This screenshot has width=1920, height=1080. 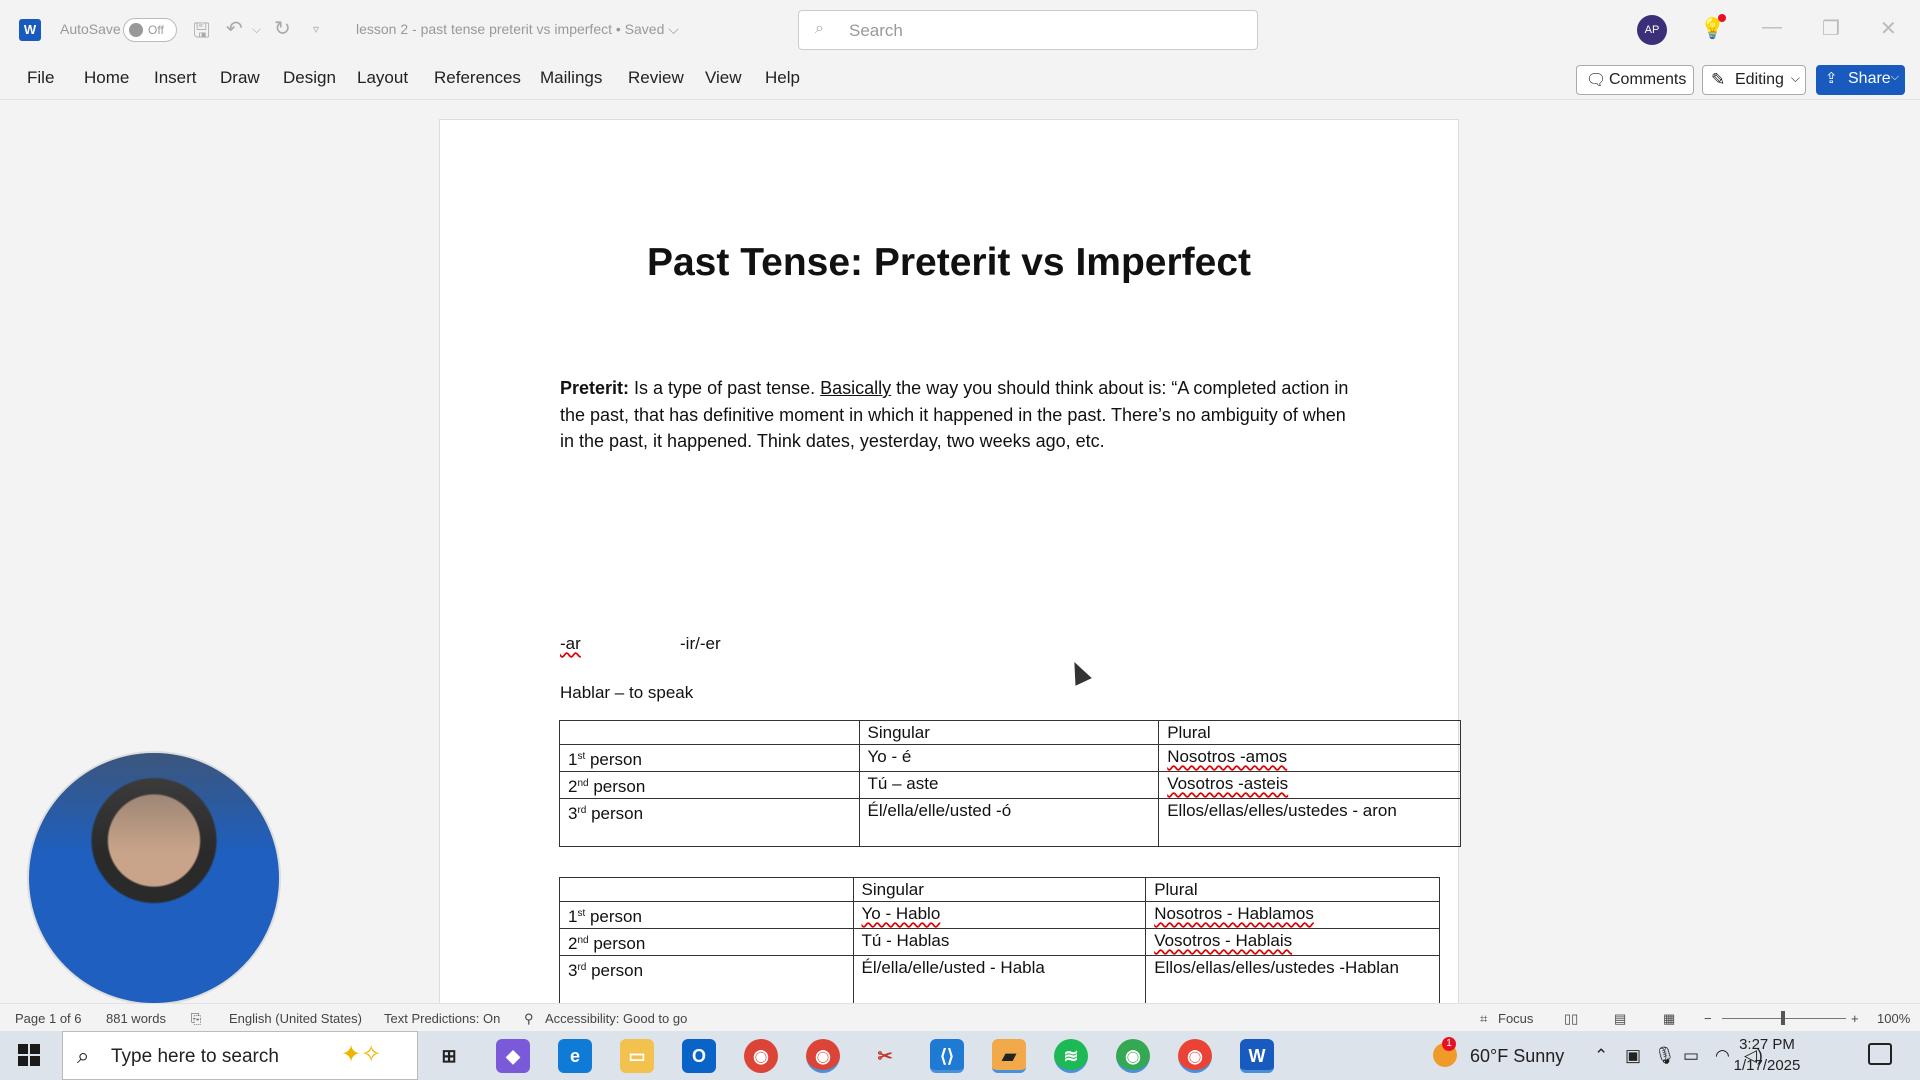 What do you see at coordinates (1515, 1018) in the screenshot?
I see `focus-button: Focus` at bounding box center [1515, 1018].